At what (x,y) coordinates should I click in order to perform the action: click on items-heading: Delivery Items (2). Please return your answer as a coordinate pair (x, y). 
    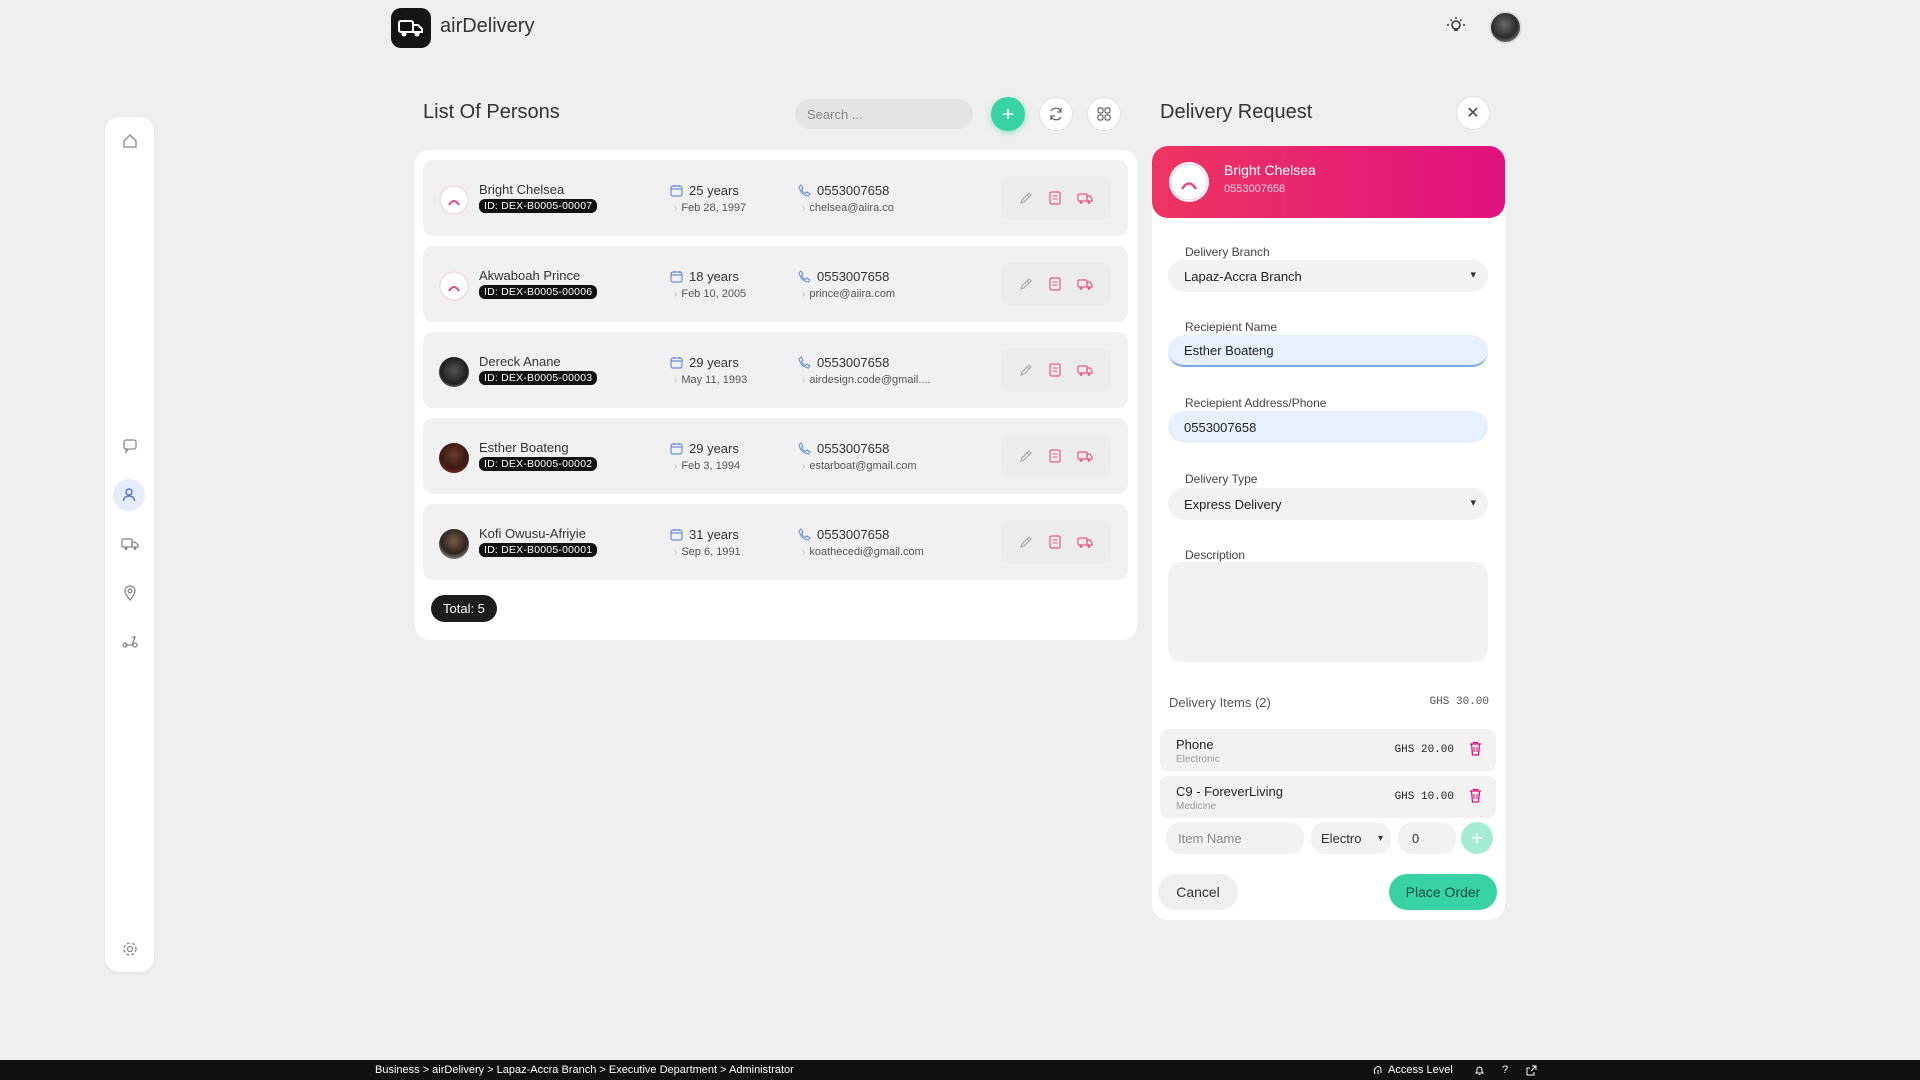
    Looking at the image, I should click on (1220, 702).